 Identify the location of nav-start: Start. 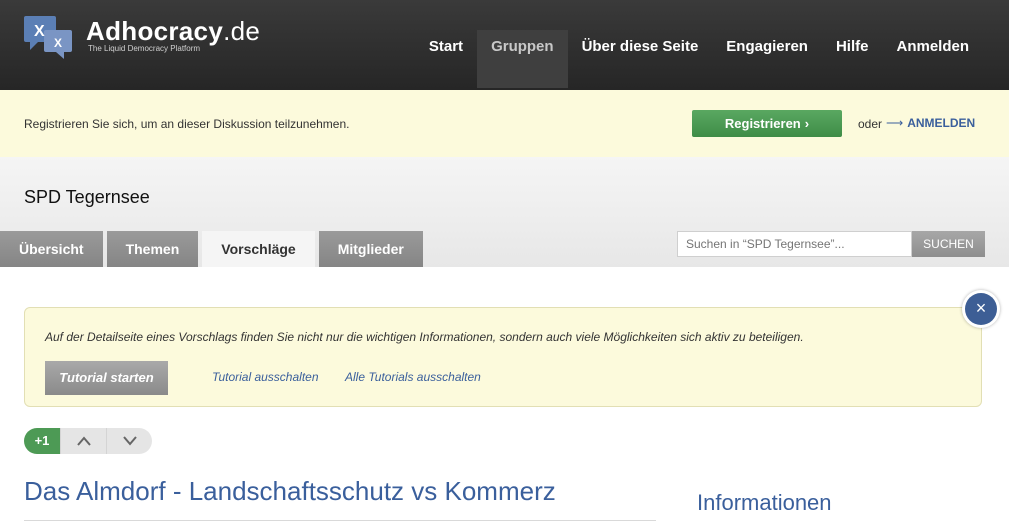
(446, 61).